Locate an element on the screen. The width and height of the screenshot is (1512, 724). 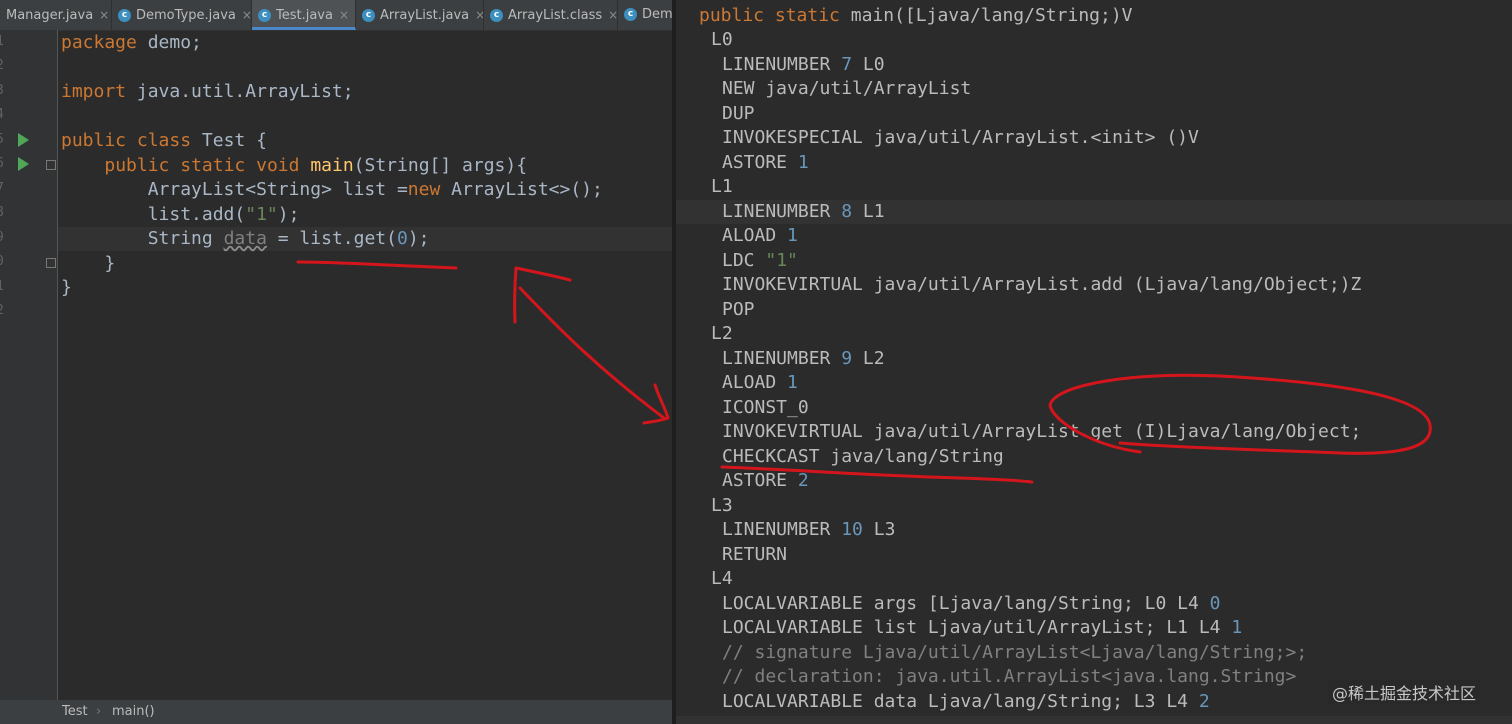
tab-arraylist-class: c ArrayList.class × is located at coordinates (551, 15).